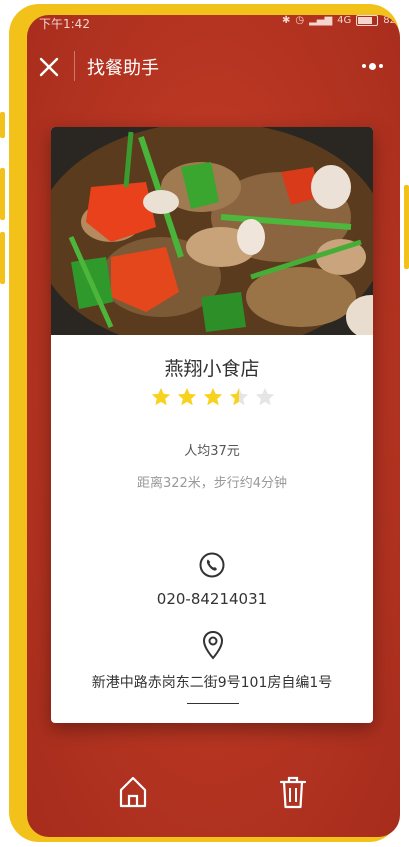 This screenshot has height=847, width=409. What do you see at coordinates (367, 20) in the screenshot?
I see `battery-icon` at bounding box center [367, 20].